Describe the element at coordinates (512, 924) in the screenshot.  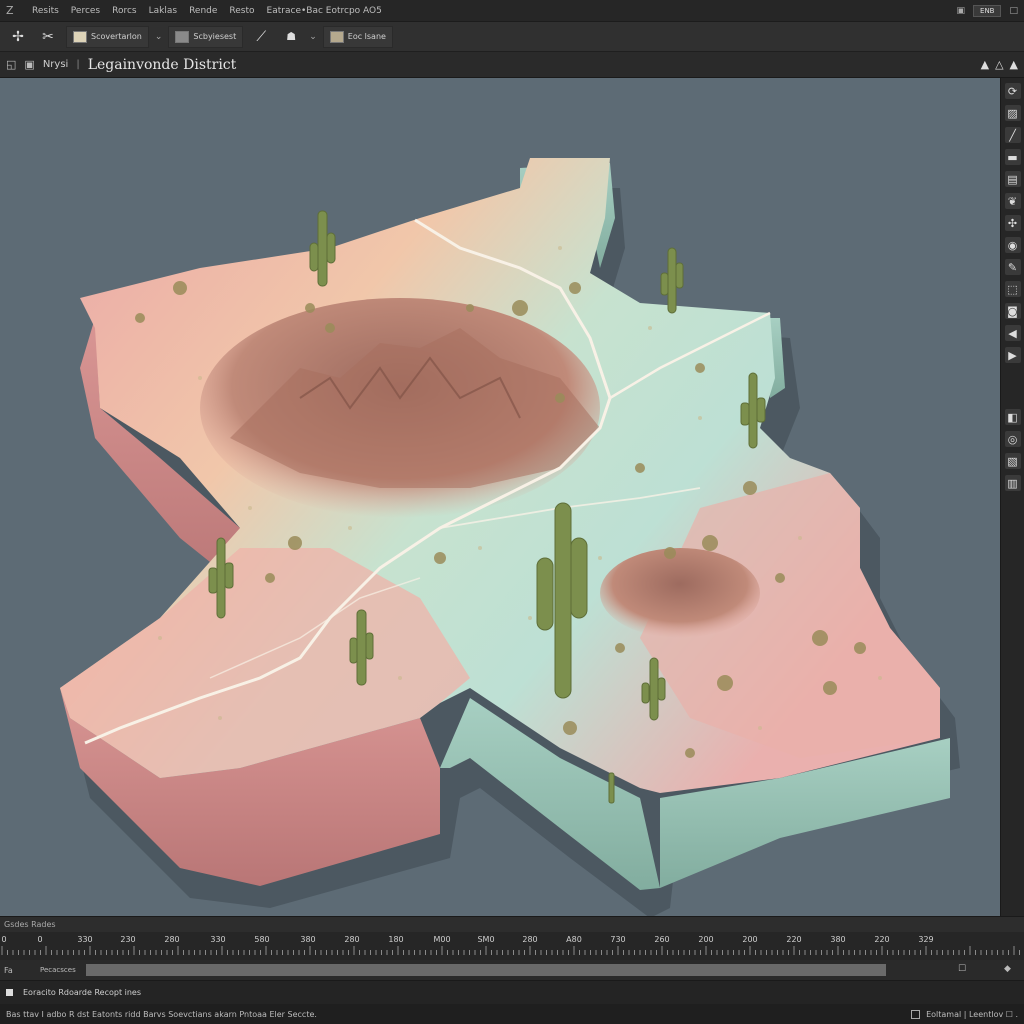
I see `timeline-header: Gsdes Rades` at that location.